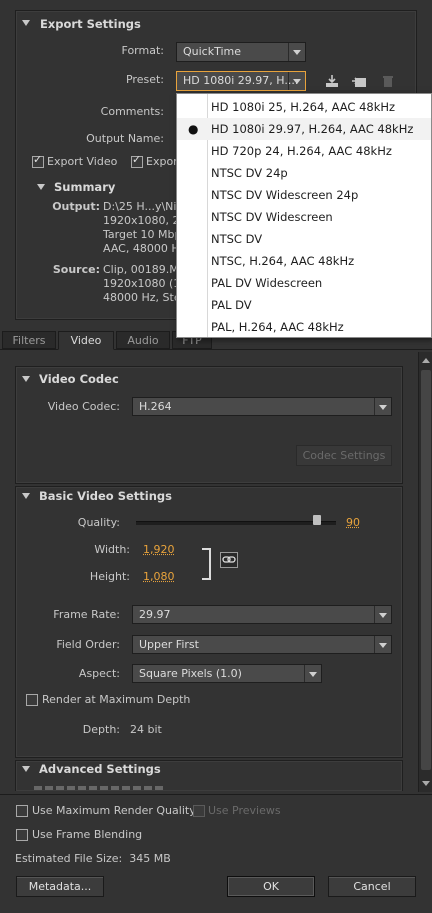  I want to click on bottom-divider, so click(216, 794).